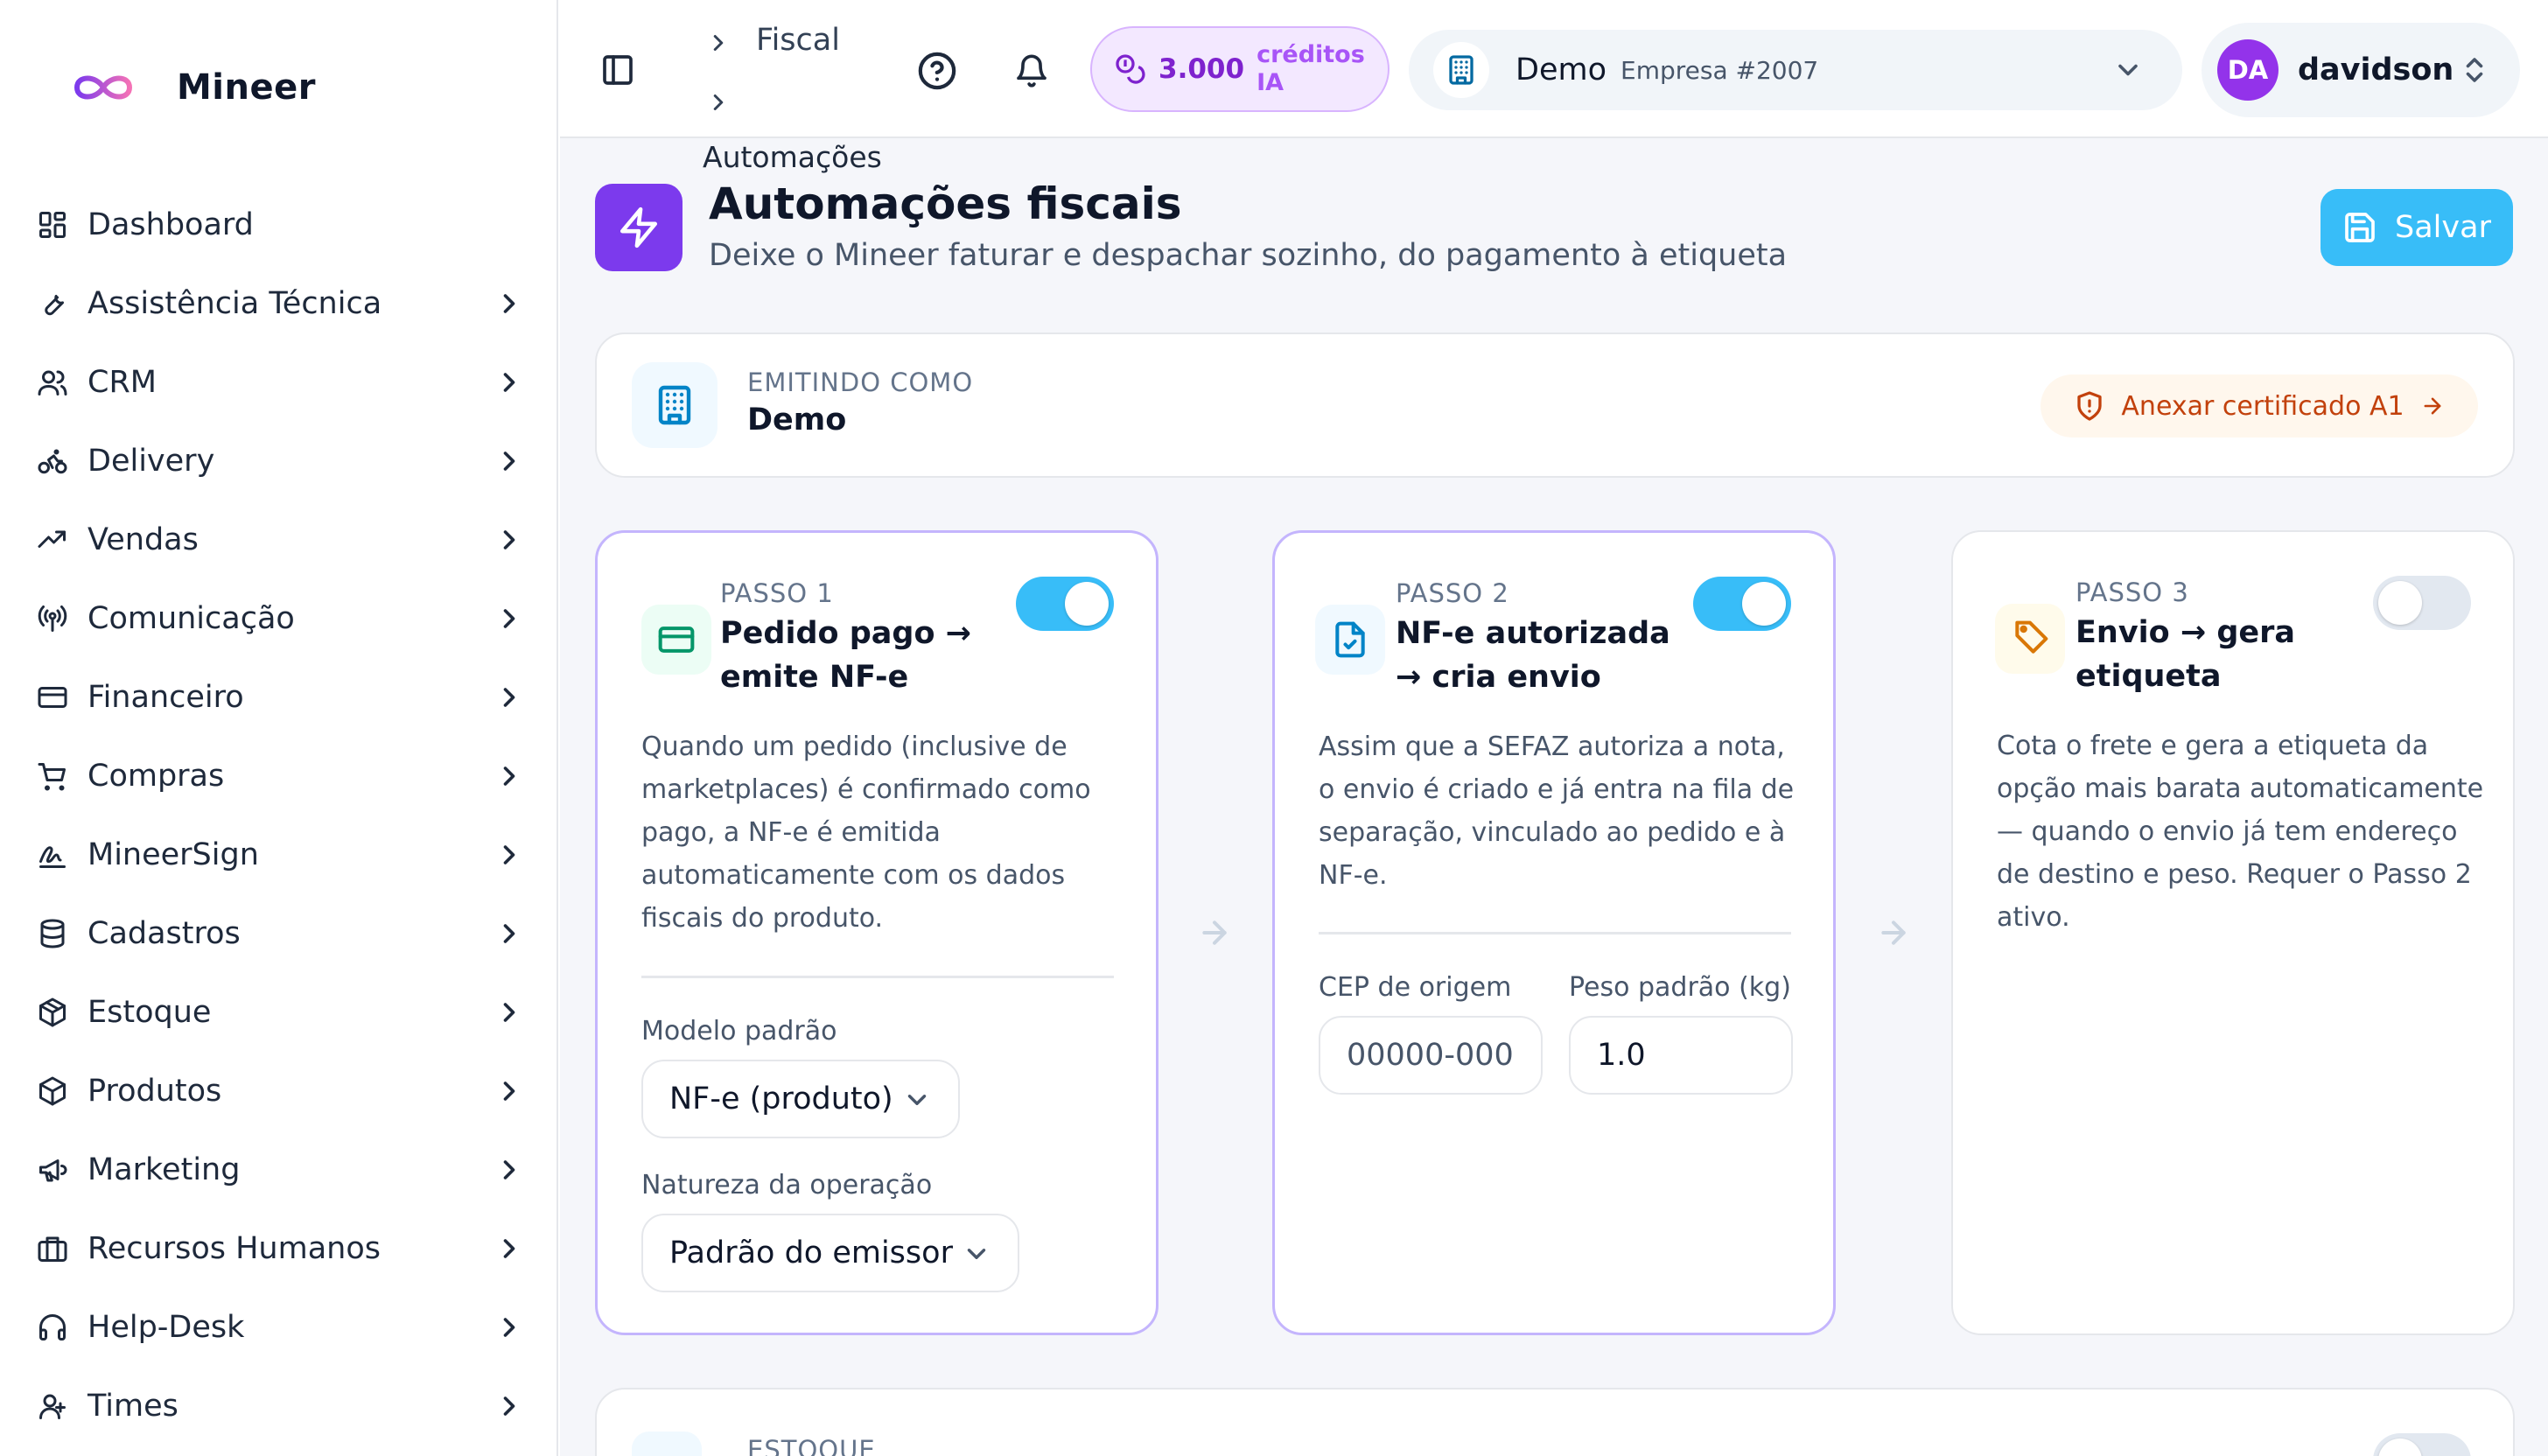  I want to click on save-button-label: Salvar, so click(2443, 227).